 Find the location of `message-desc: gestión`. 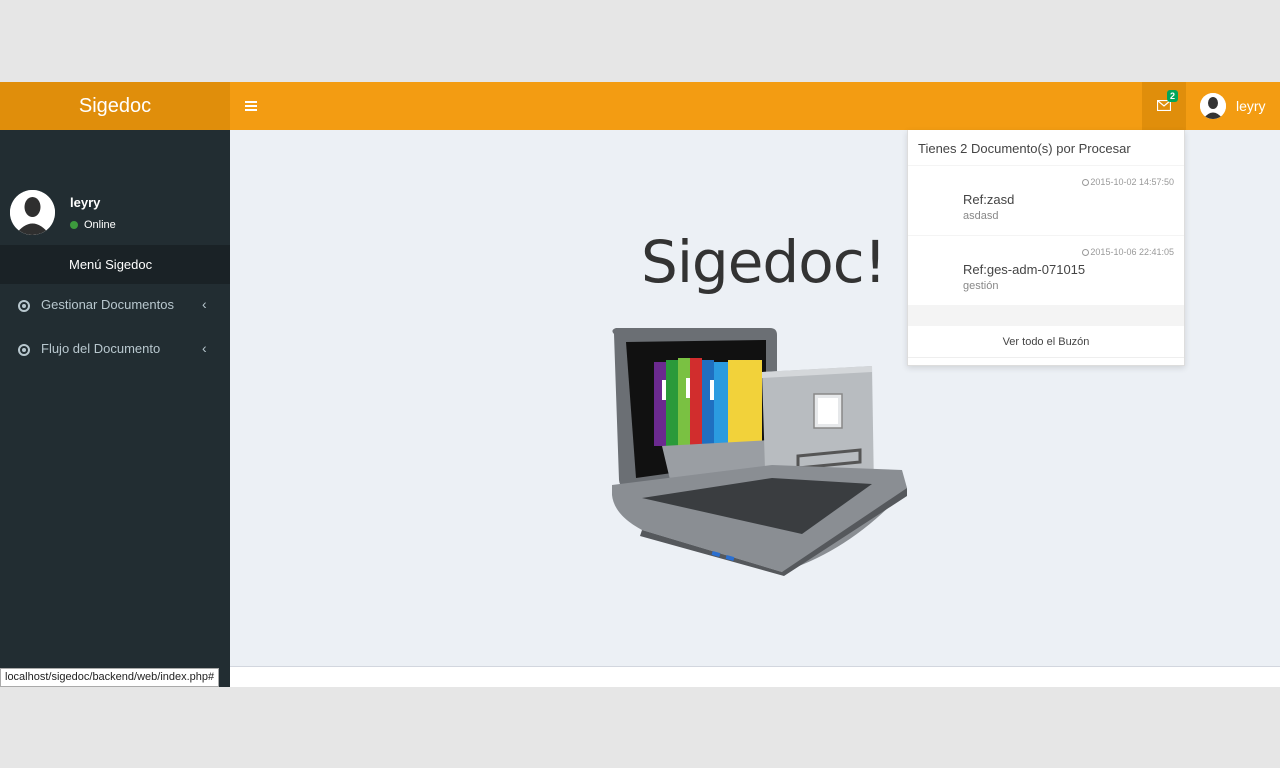

message-desc: gestión is located at coordinates (981, 286).